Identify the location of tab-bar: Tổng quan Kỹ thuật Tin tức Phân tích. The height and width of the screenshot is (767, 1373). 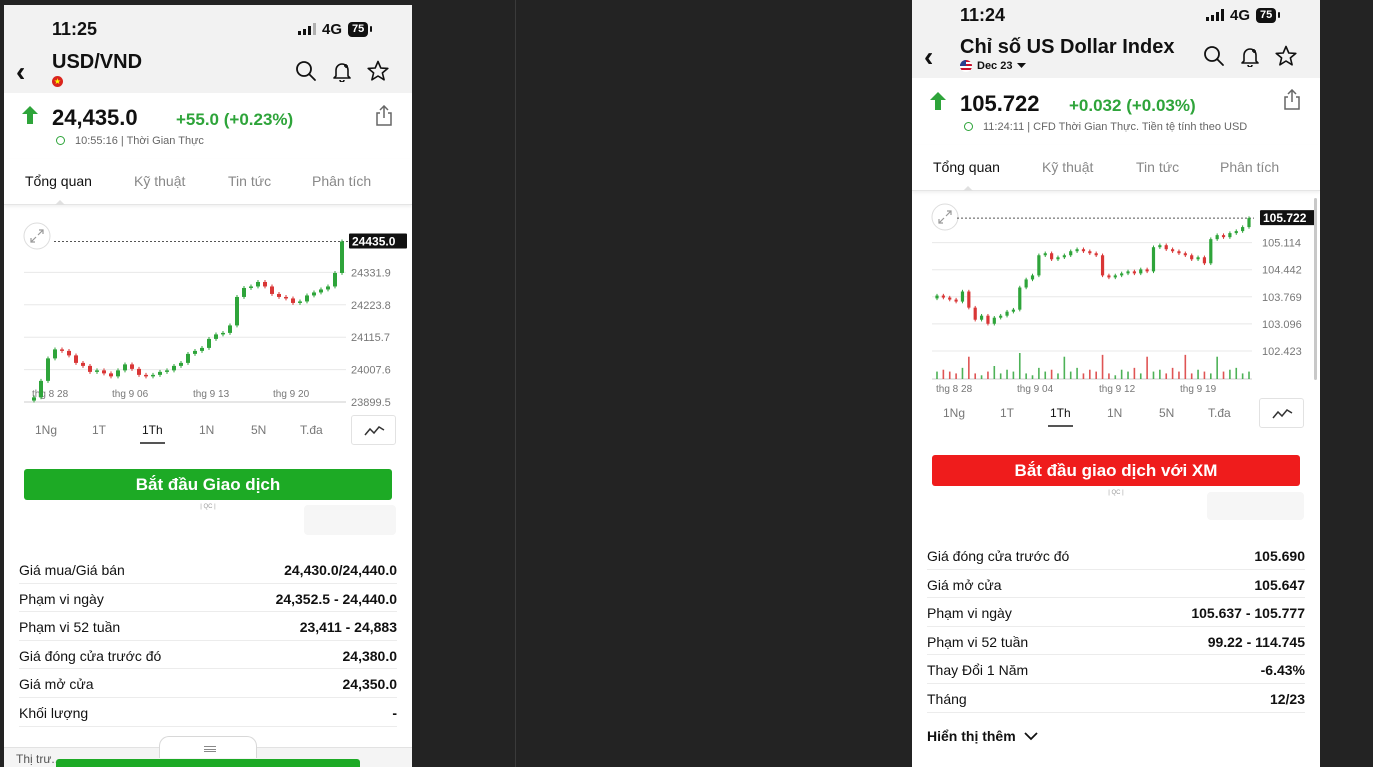
(208, 182).